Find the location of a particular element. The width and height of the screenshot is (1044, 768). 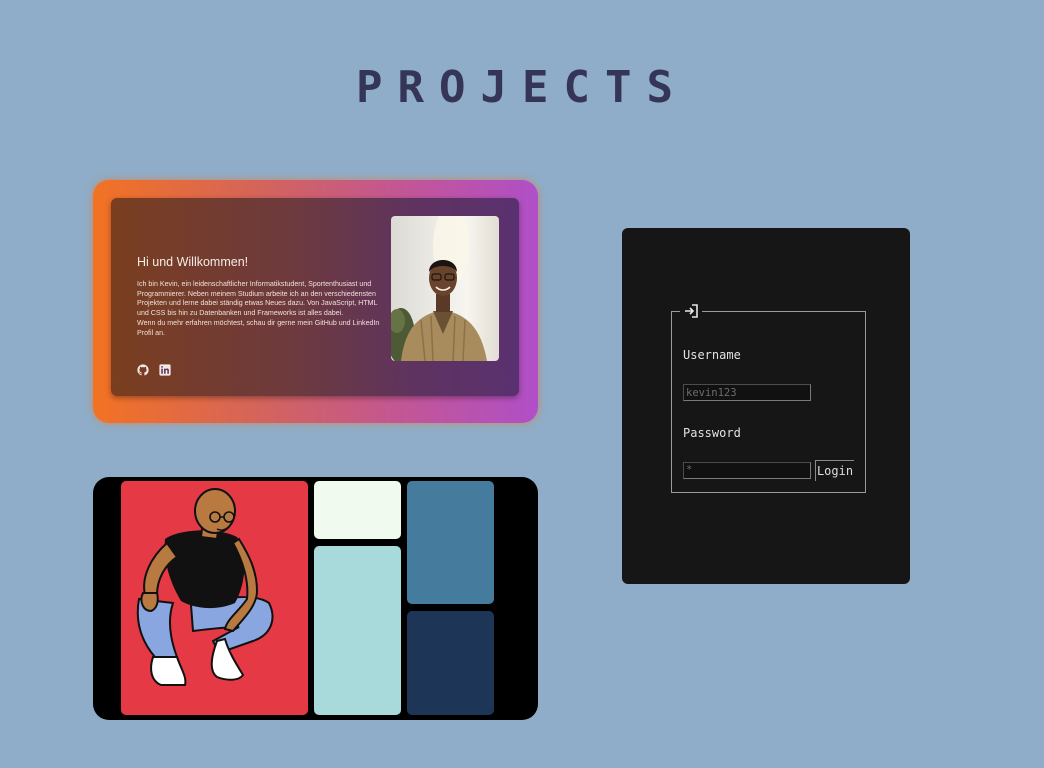

github-icon is located at coordinates (143, 370).